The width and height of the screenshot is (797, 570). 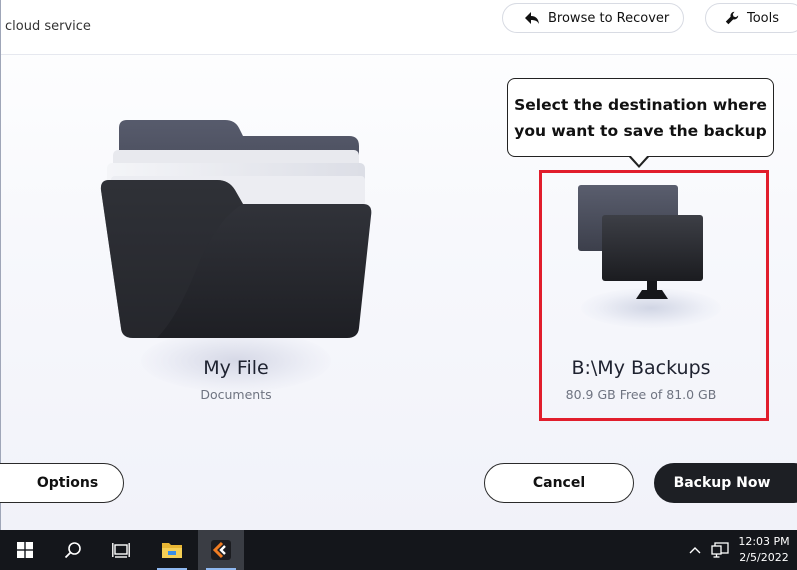 I want to click on backup-app-taskbar-button, so click(x=221, y=550).